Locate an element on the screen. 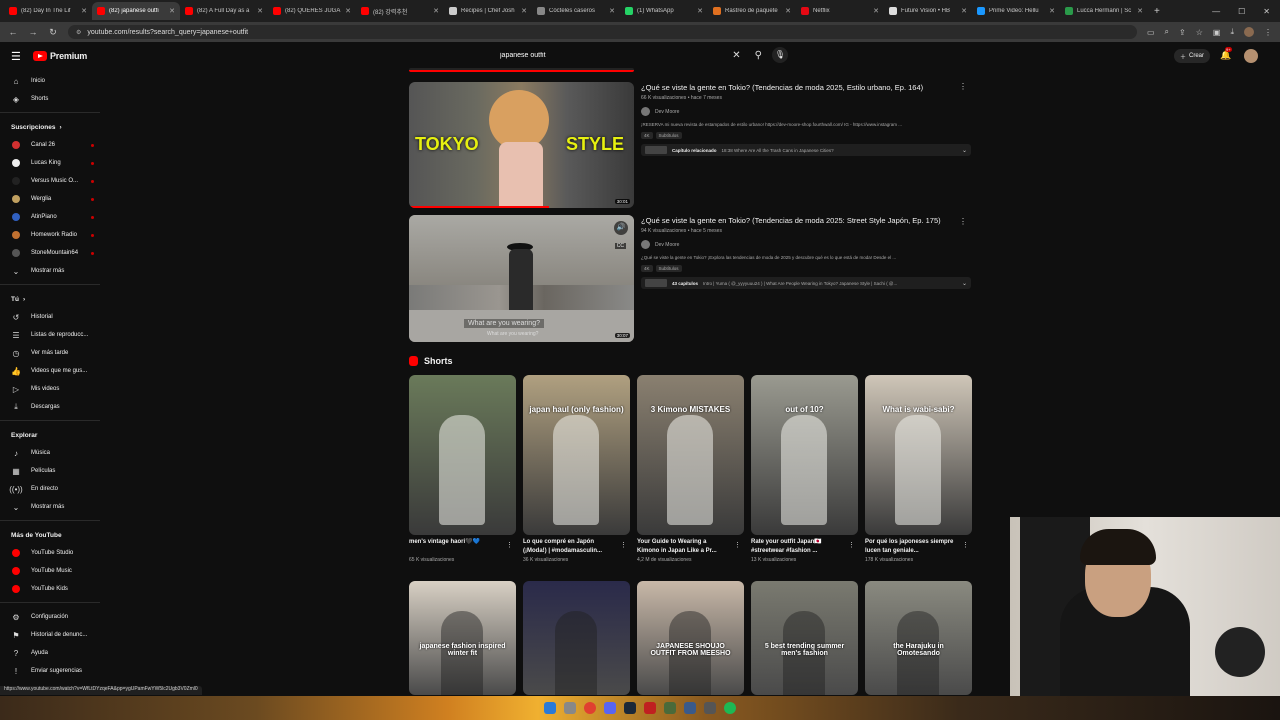 This screenshot has width=1280, height=720. site-info-icon: ⚙ is located at coordinates (78, 32).